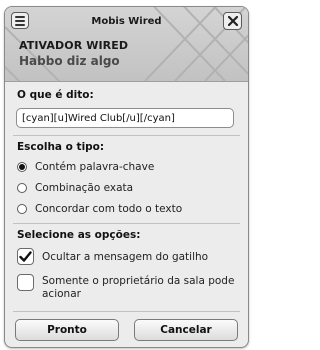 Image resolution: width=320 pixels, height=350 pixels. What do you see at coordinates (25, 282) in the screenshot?
I see `checkbox-owner-only` at bounding box center [25, 282].